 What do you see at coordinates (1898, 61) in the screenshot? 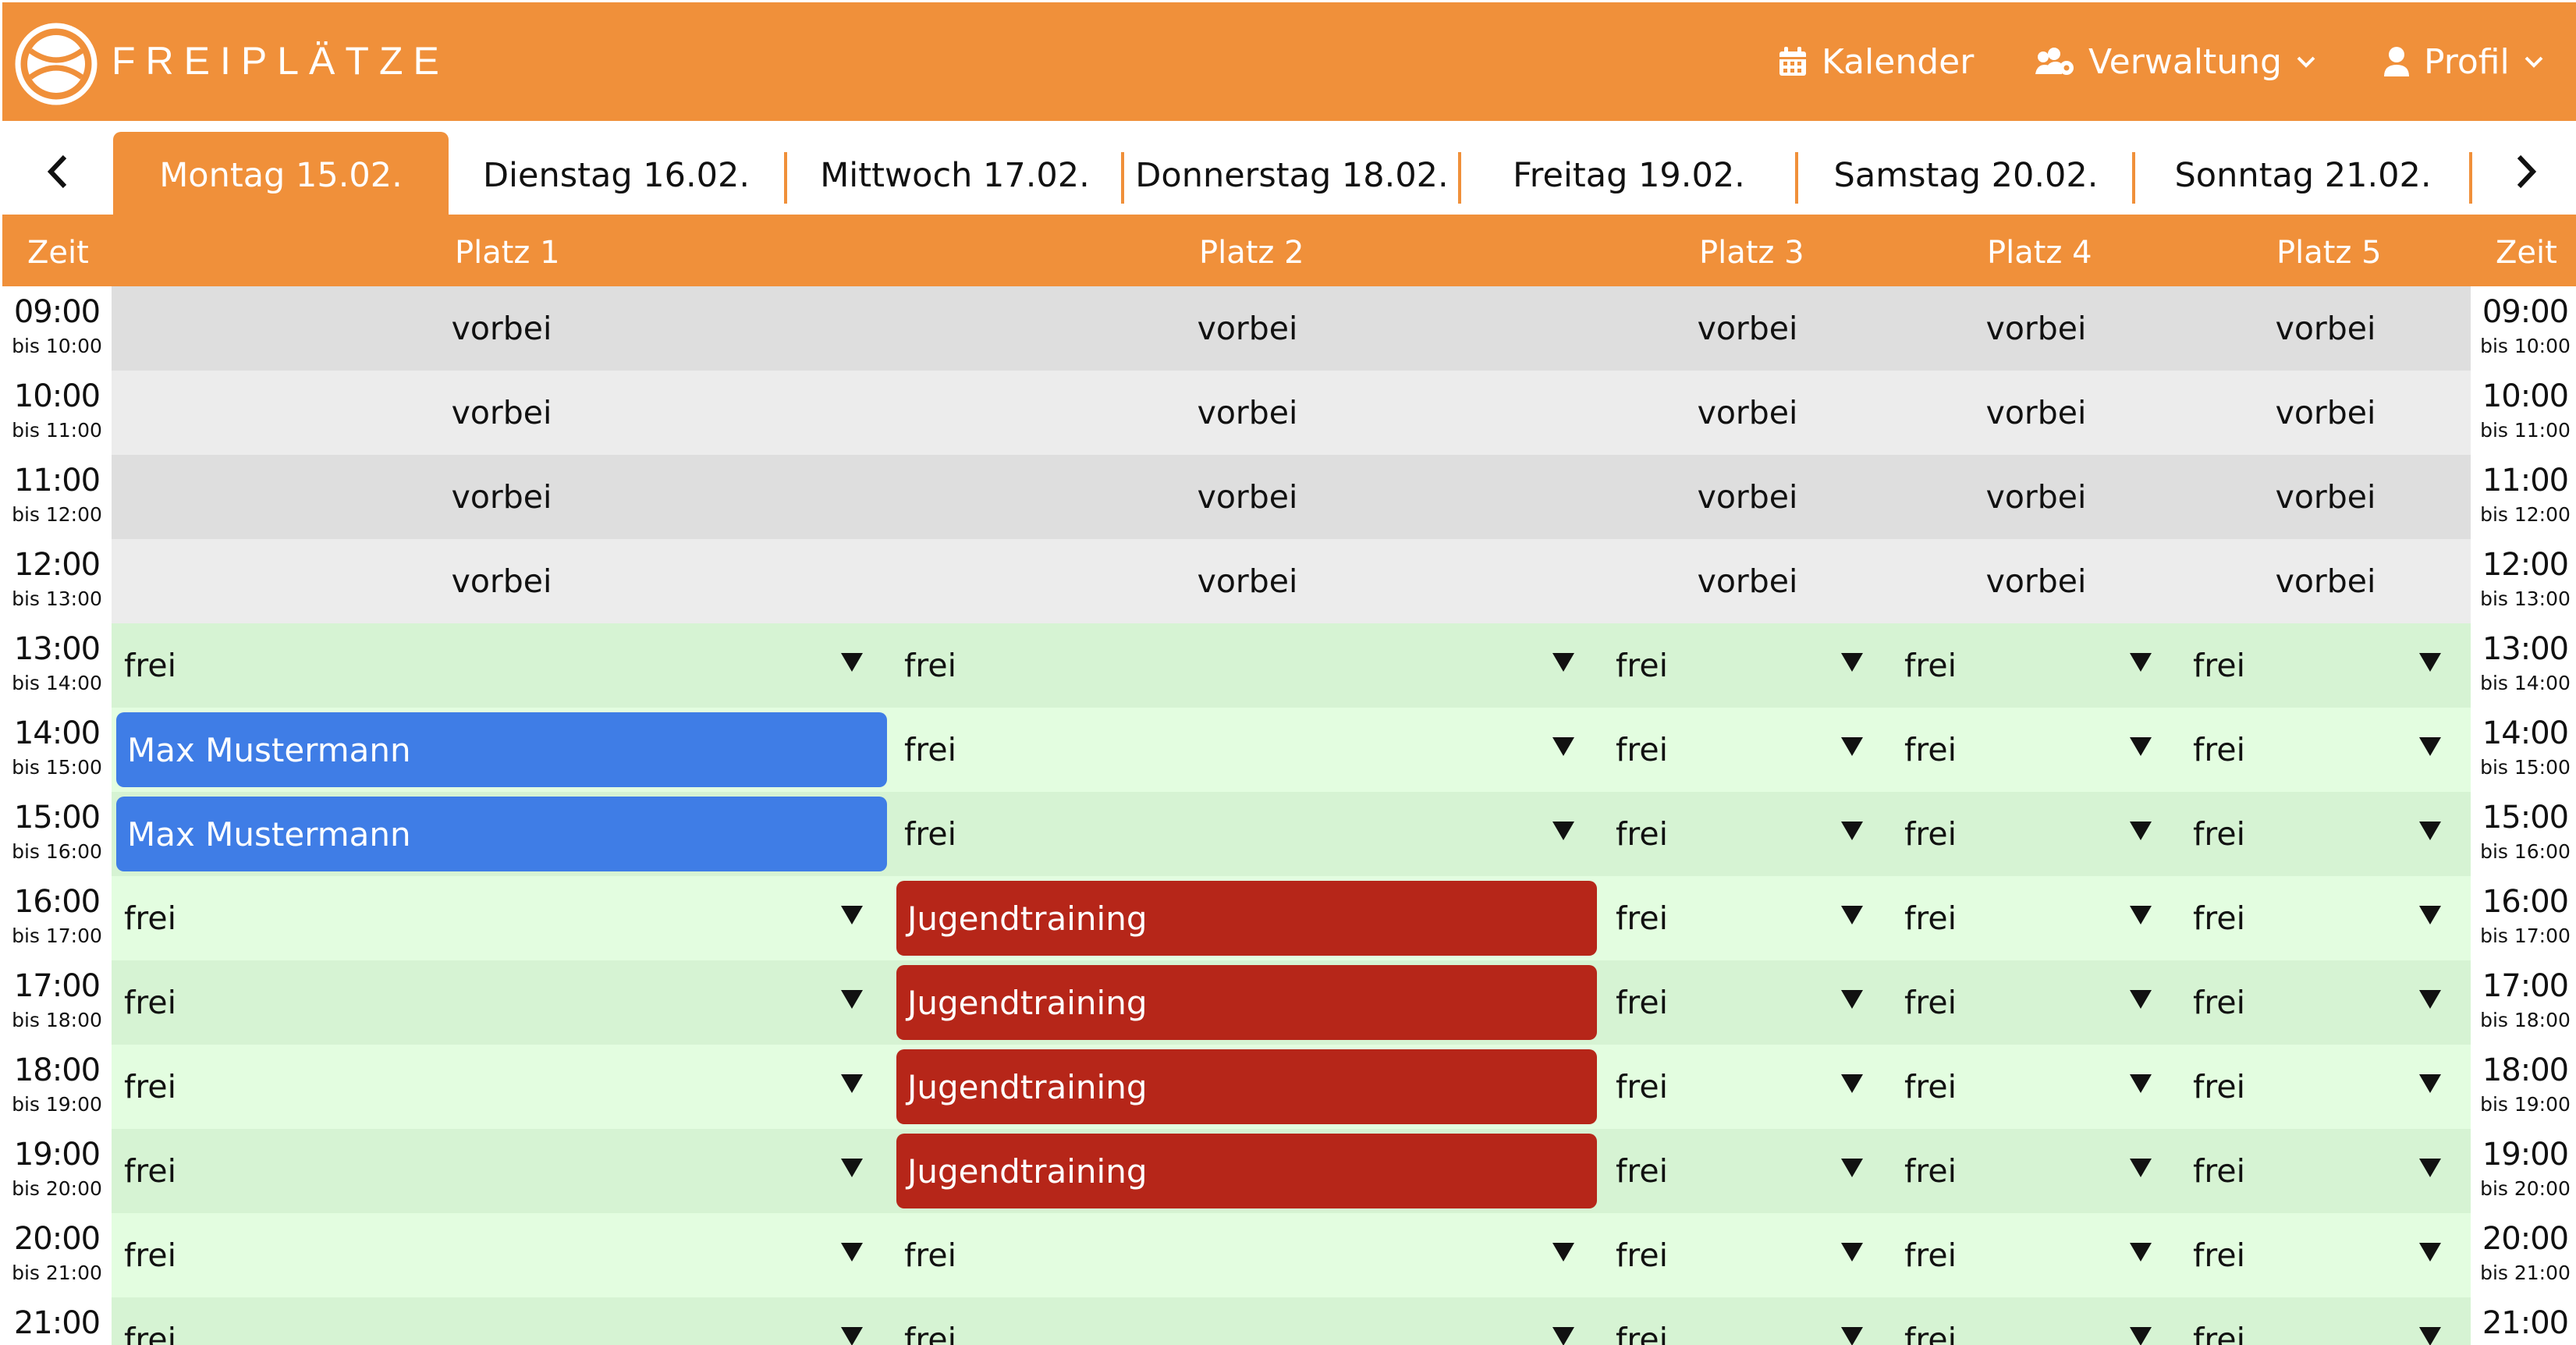
I see `nav-kalender-label: Kalender` at bounding box center [1898, 61].